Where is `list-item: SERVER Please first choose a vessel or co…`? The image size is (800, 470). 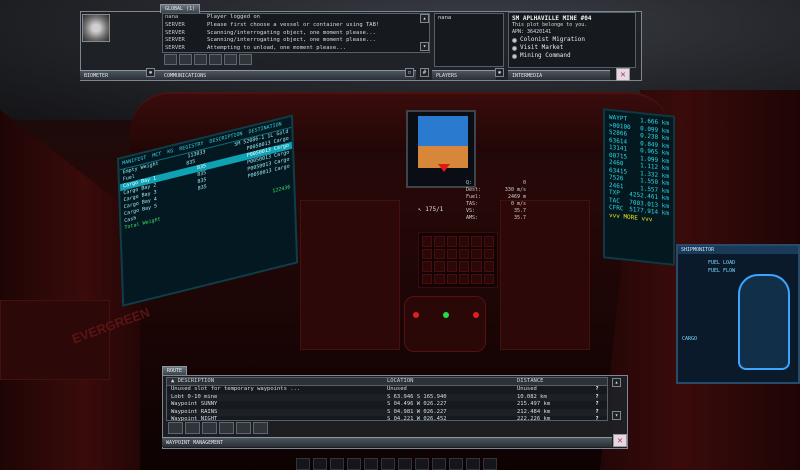
list-item: SERVER Please first choose a vessel or co… is located at coordinates (272, 24).